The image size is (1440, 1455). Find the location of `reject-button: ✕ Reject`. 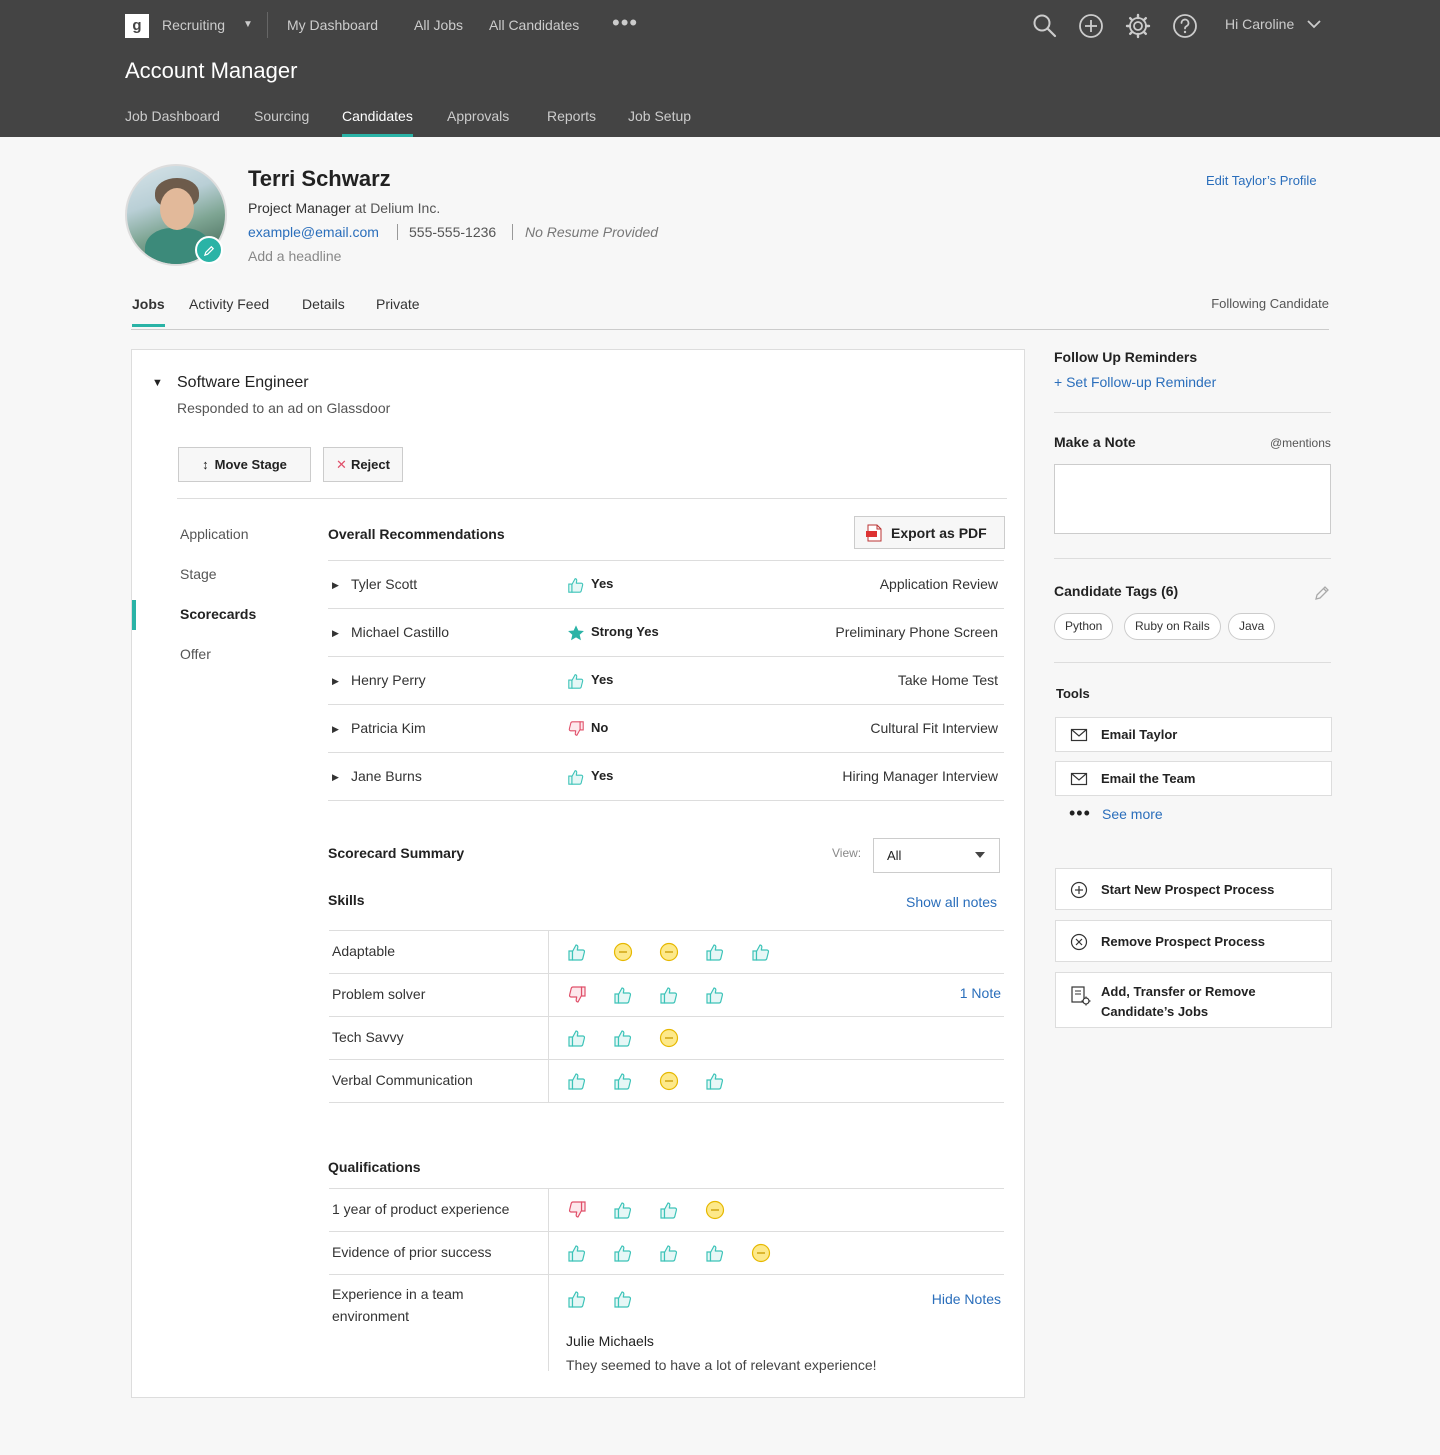

reject-button: ✕ Reject is located at coordinates (363, 464).